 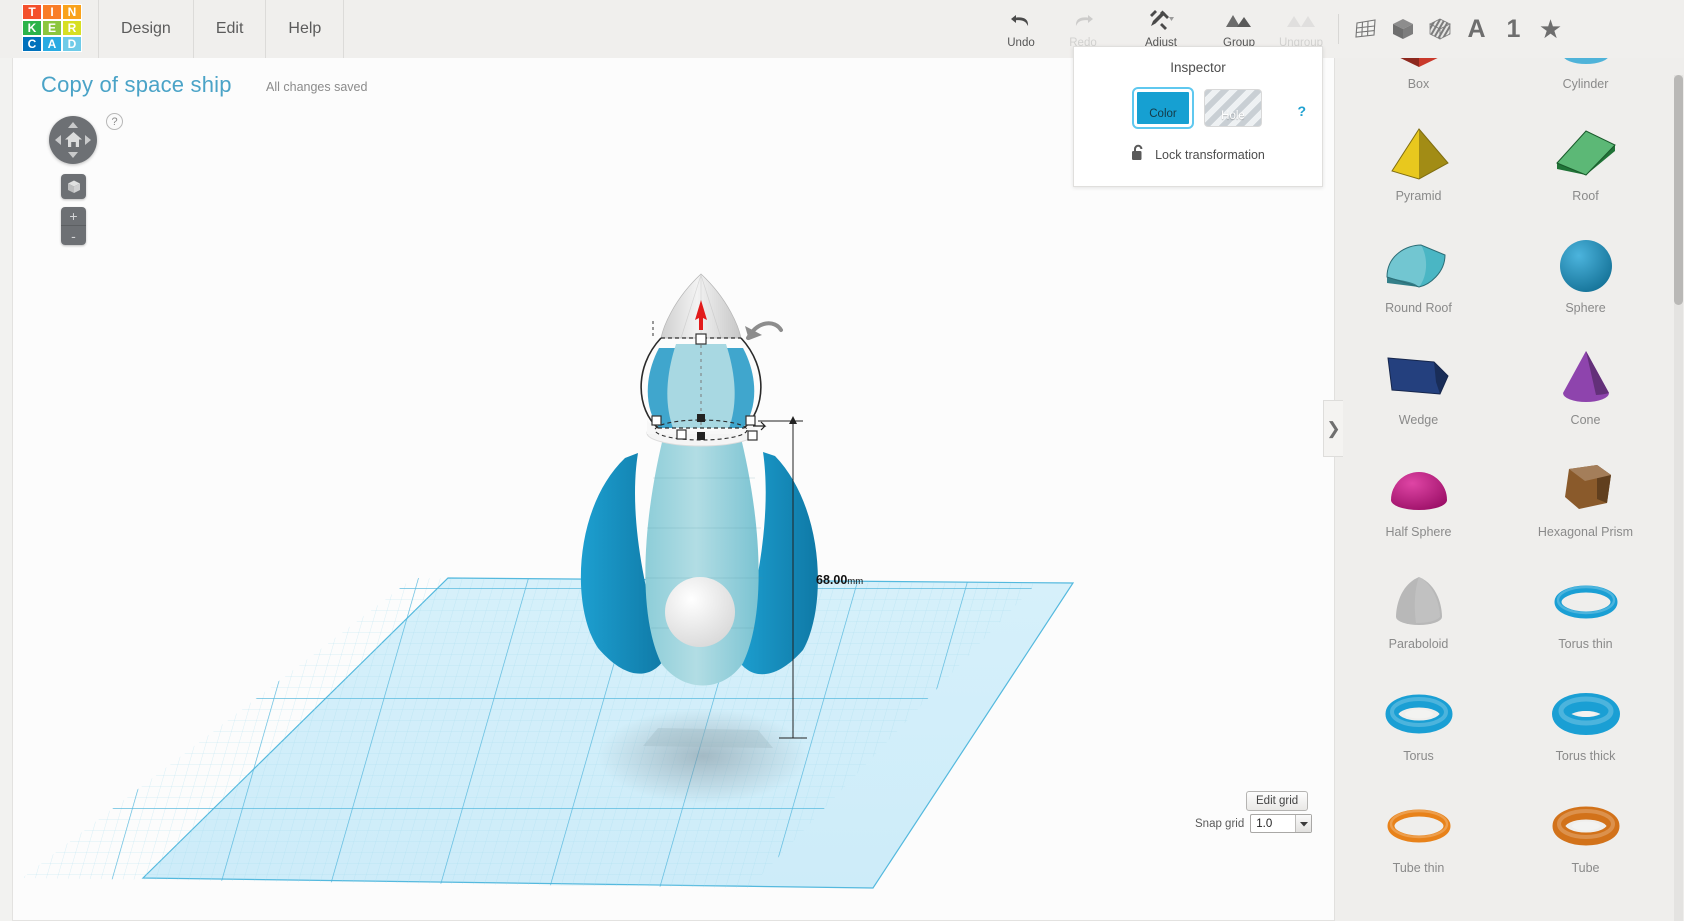 I want to click on color-swatch-label: Color, so click(x=1163, y=114).